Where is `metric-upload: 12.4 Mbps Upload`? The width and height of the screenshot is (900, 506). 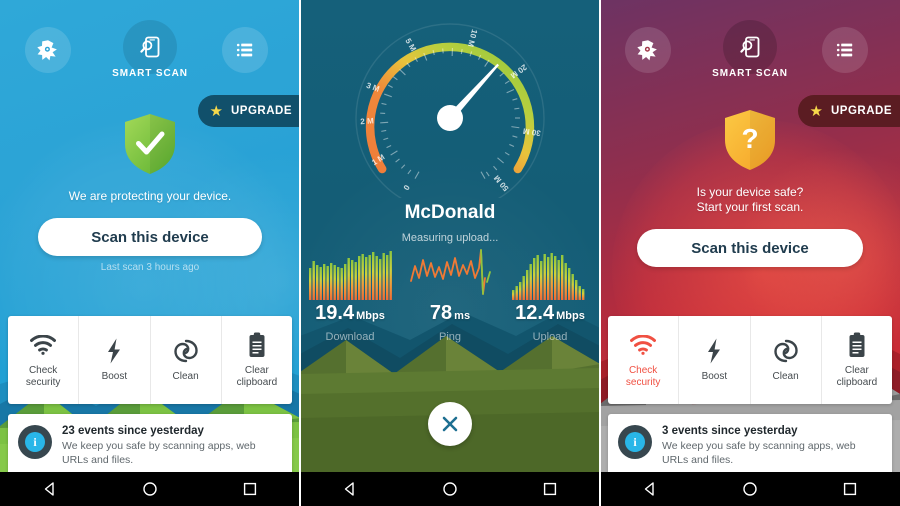 metric-upload: 12.4 Mbps Upload is located at coordinates (550, 295).